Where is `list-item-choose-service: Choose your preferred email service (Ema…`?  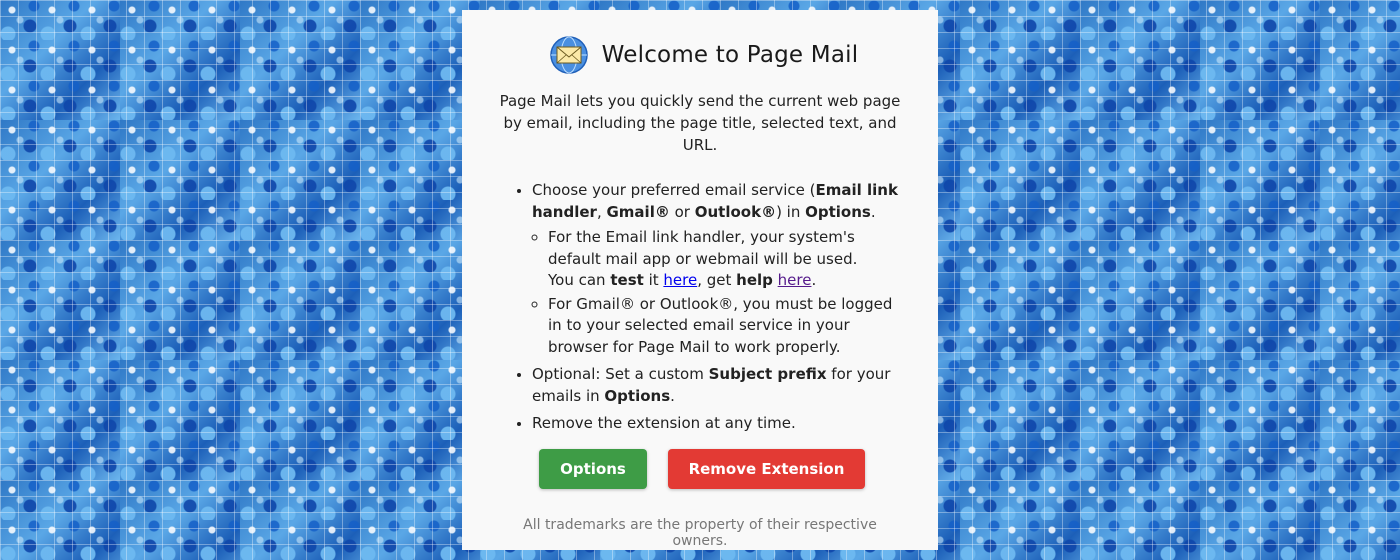 list-item-choose-service: Choose your preferred email service (Ema… is located at coordinates (717, 269).